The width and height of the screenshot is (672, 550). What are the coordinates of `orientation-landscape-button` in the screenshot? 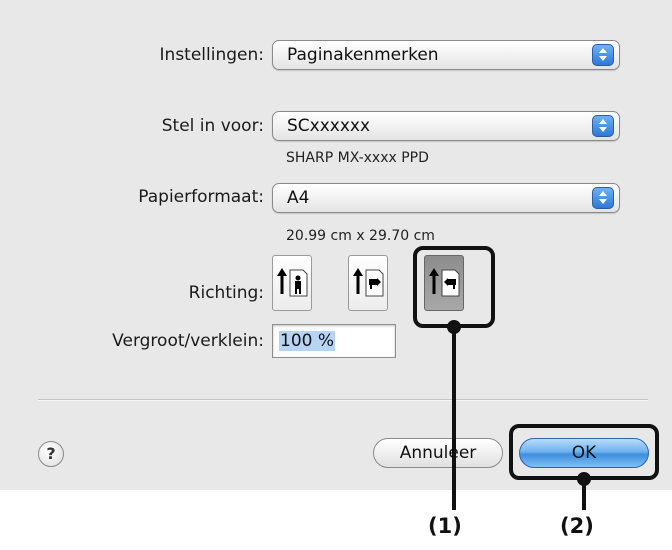 It's located at (368, 283).